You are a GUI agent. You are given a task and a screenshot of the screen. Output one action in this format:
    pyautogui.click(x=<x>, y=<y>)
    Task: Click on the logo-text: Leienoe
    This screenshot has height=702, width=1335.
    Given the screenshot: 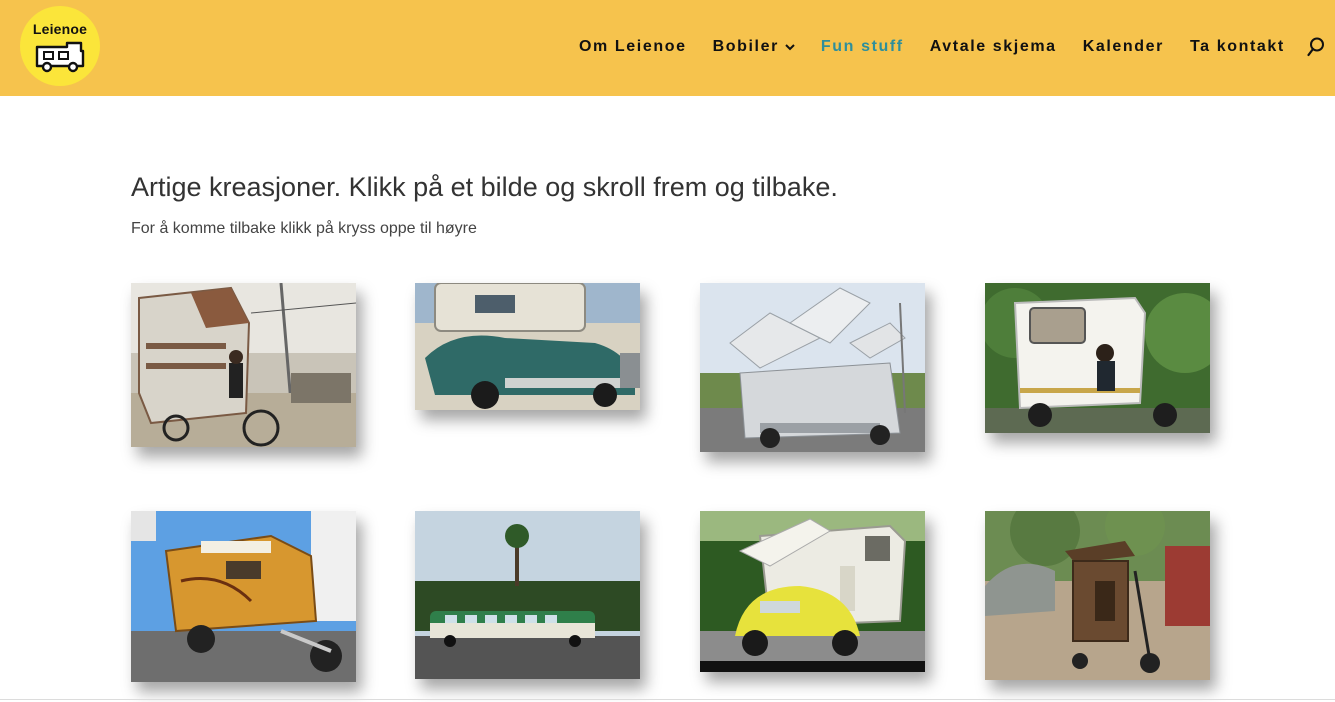 What is the action you would take?
    pyautogui.click(x=60, y=29)
    